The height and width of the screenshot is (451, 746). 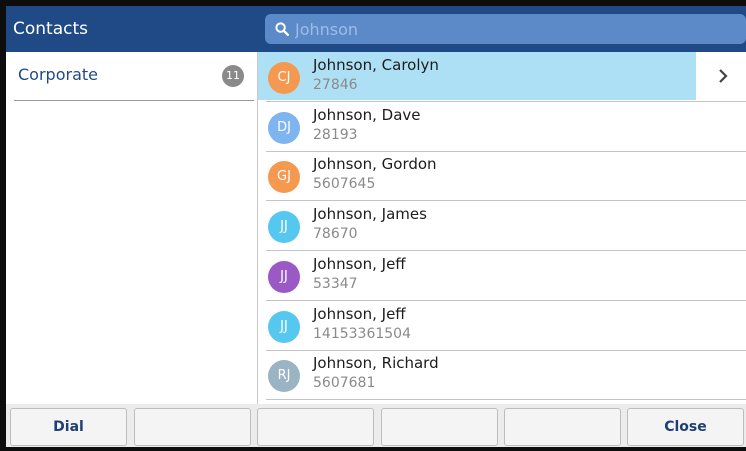 What do you see at coordinates (685, 427) in the screenshot?
I see `close-button: Close` at bounding box center [685, 427].